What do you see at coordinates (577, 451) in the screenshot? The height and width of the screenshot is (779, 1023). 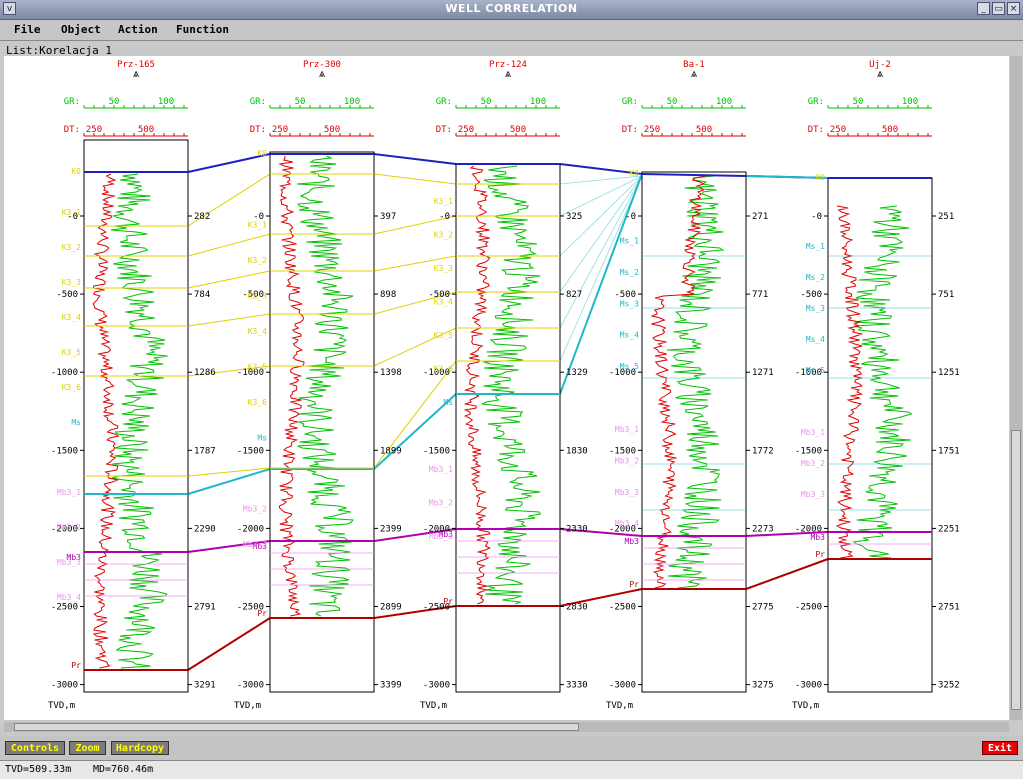 I see `md-tick-label: 1830` at bounding box center [577, 451].